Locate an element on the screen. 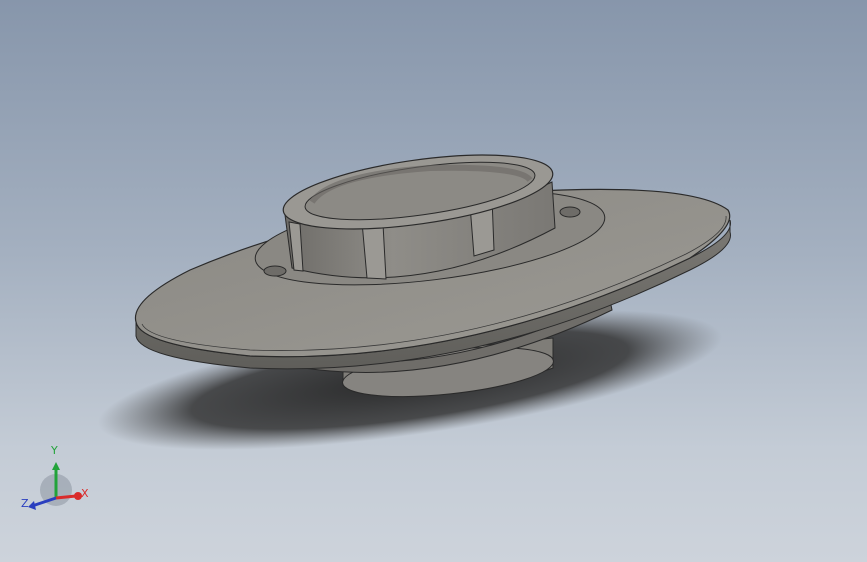  z-axis-head is located at coordinates (32, 505).